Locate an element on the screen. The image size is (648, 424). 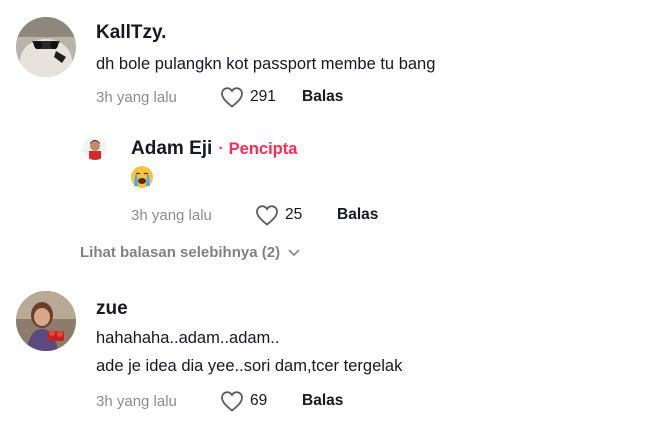
view-more-replies-label: Lihat balasan selebihnya (2) is located at coordinates (180, 252).